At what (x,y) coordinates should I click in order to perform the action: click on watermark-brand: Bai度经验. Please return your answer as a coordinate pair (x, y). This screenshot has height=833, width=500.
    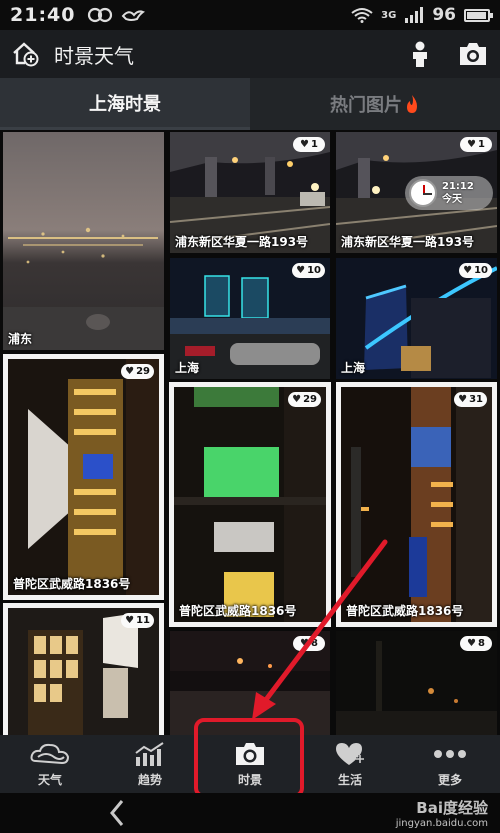
    Looking at the image, I should click on (452, 808).